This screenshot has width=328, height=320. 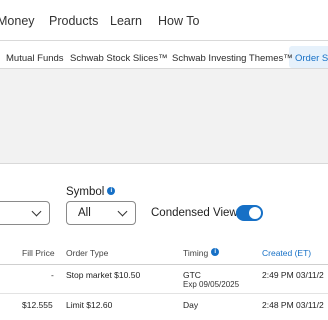 I want to click on symbol-label: Symbol i, so click(x=91, y=192).